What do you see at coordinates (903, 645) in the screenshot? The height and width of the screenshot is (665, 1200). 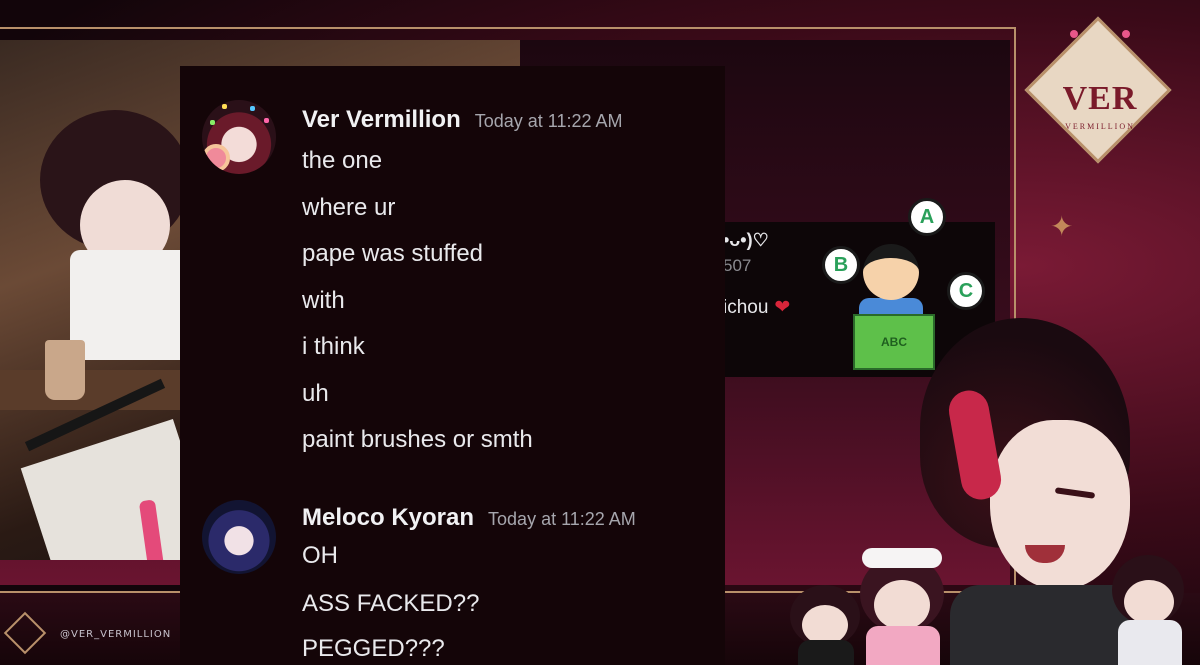 I see `chibi-2-maid-dress` at bounding box center [903, 645].